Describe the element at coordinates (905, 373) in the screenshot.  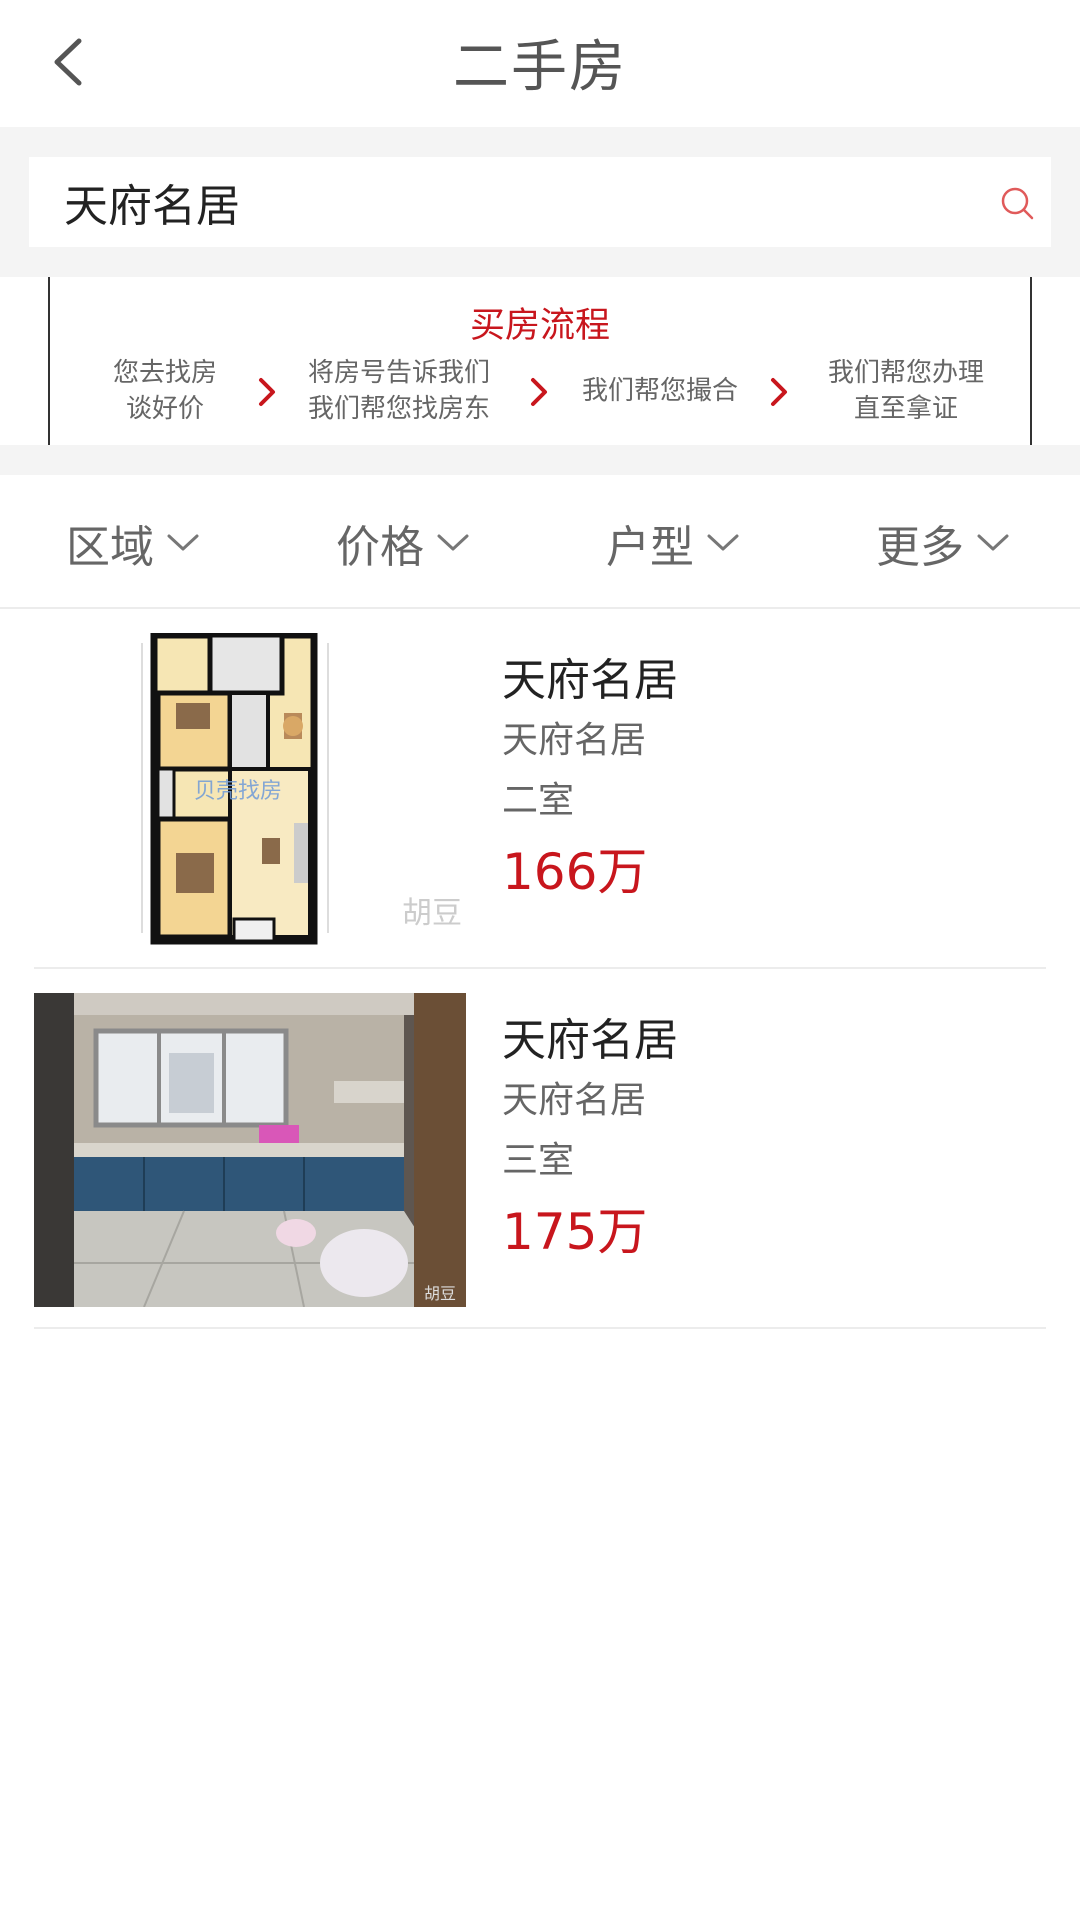
I see `process-step-4-line1: 我们帮您办理` at that location.